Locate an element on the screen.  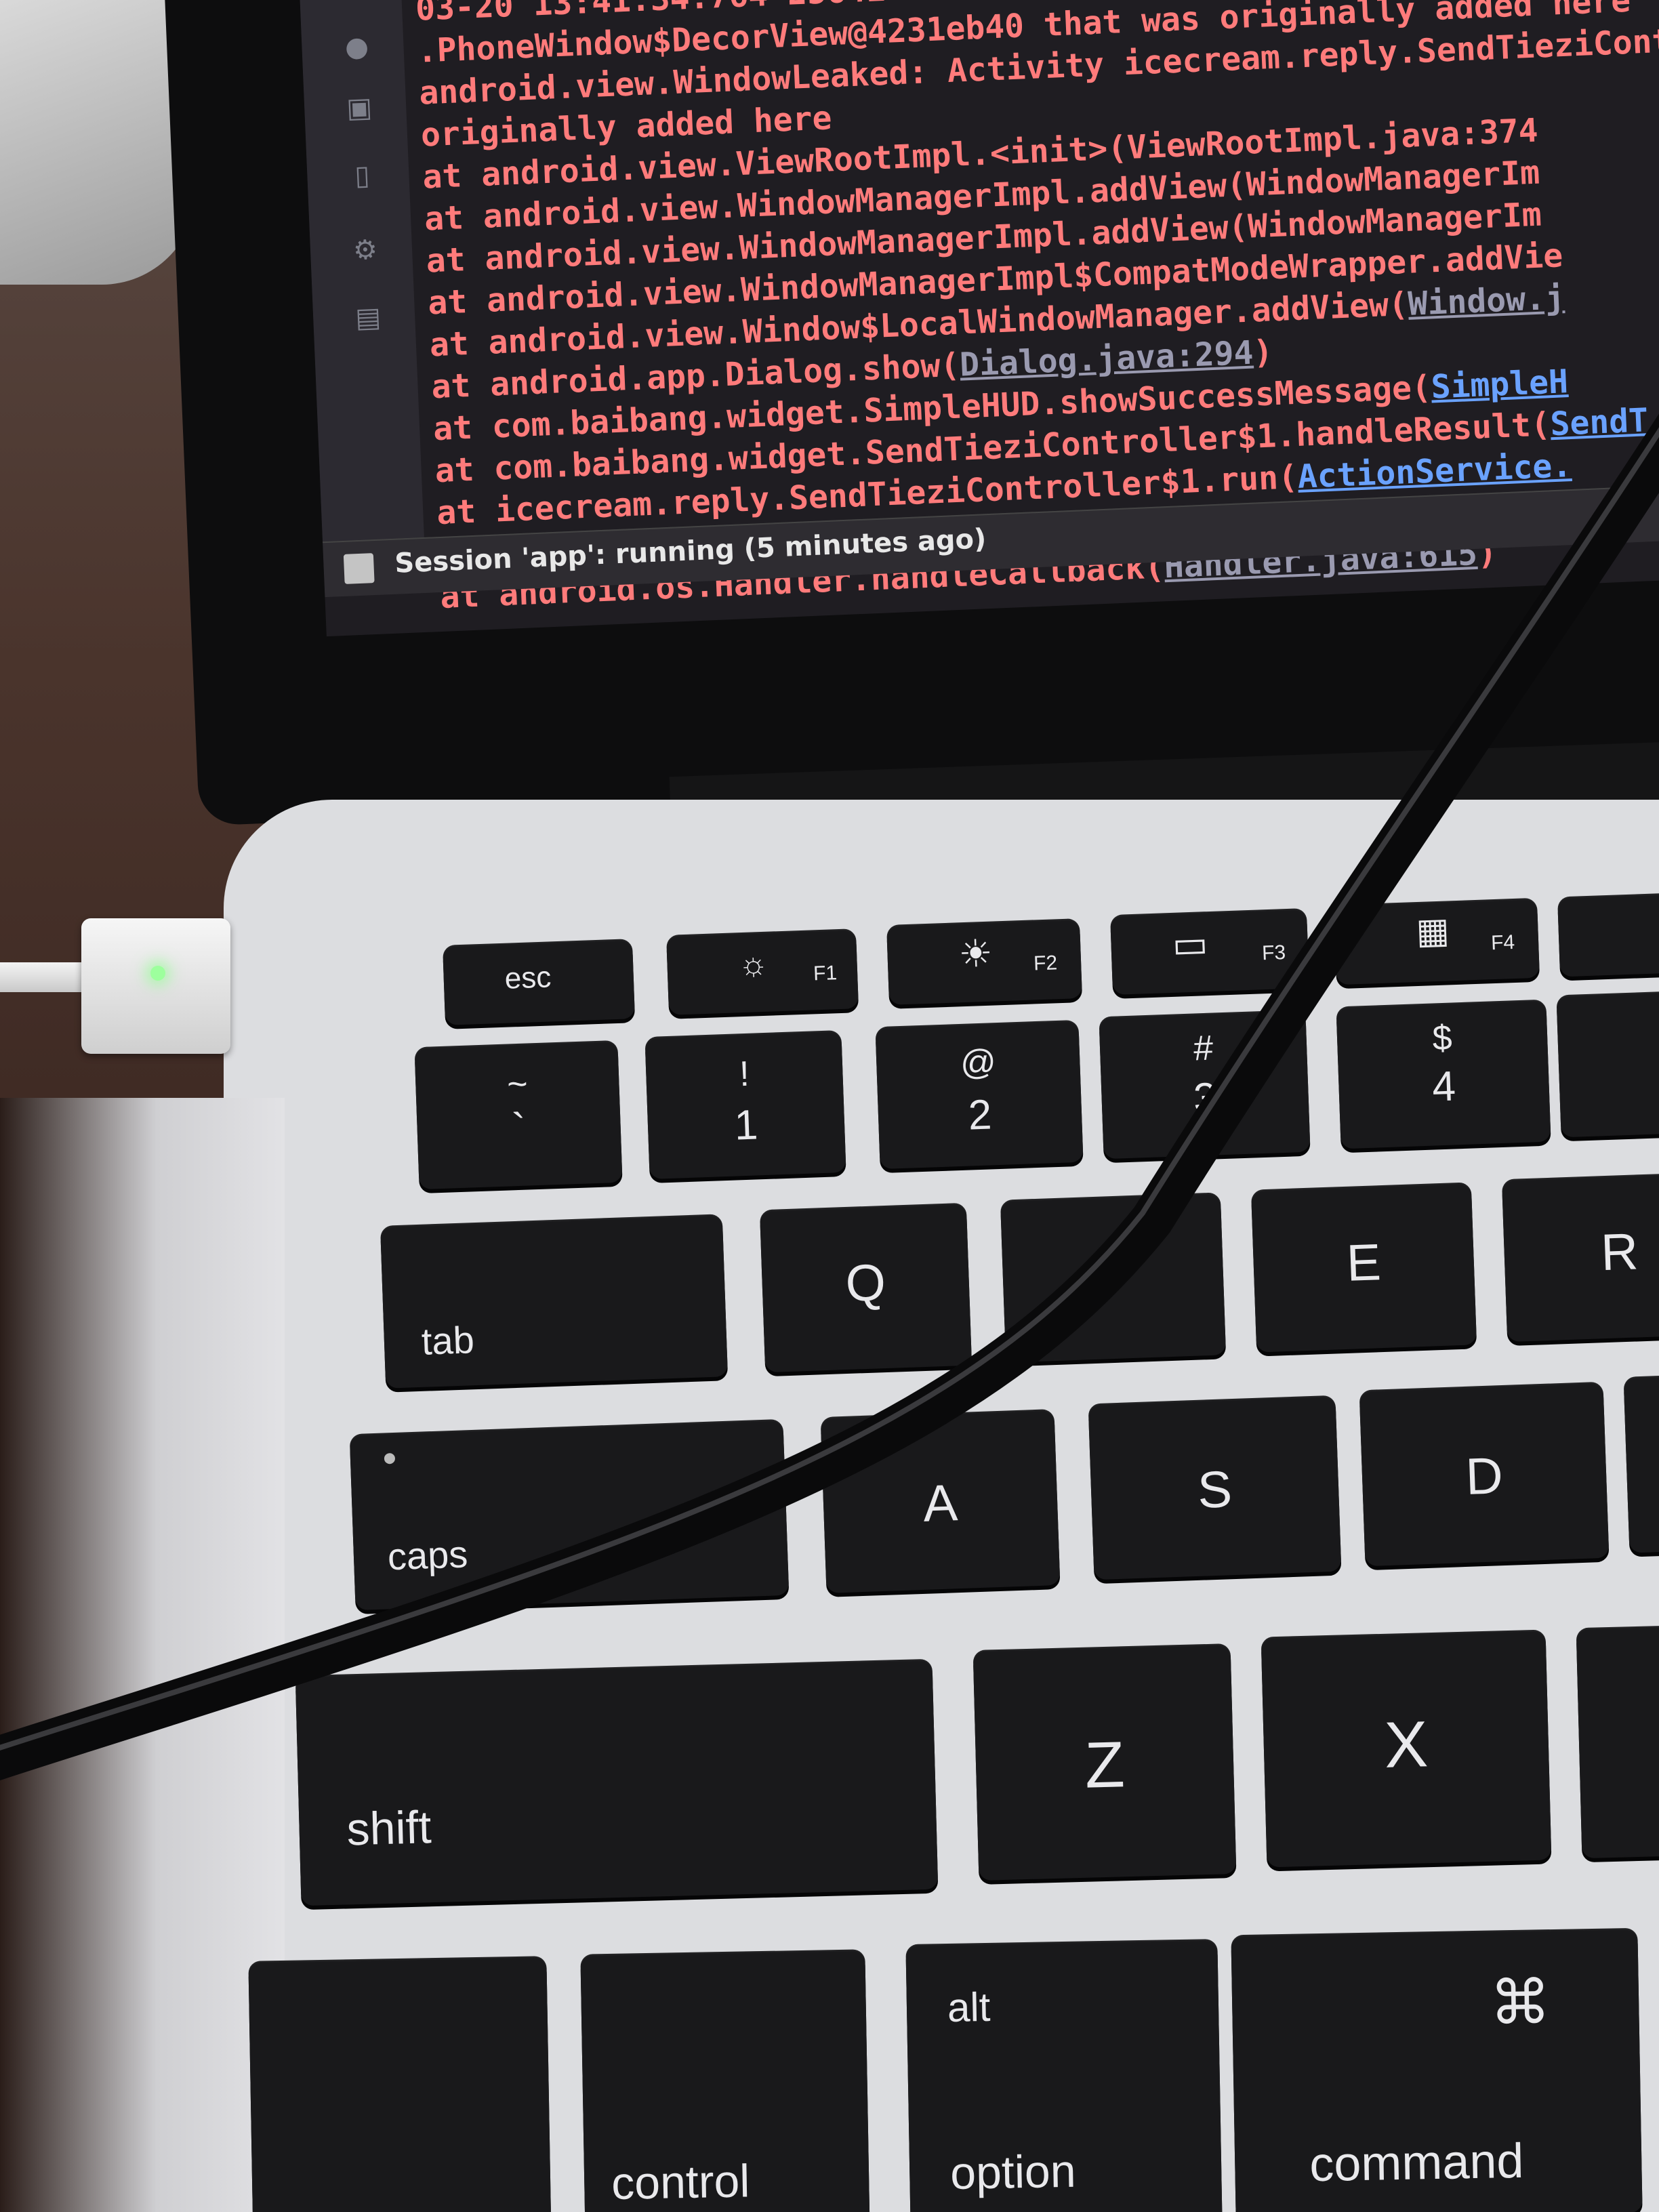
caps-indicator is located at coordinates (390, 1459).